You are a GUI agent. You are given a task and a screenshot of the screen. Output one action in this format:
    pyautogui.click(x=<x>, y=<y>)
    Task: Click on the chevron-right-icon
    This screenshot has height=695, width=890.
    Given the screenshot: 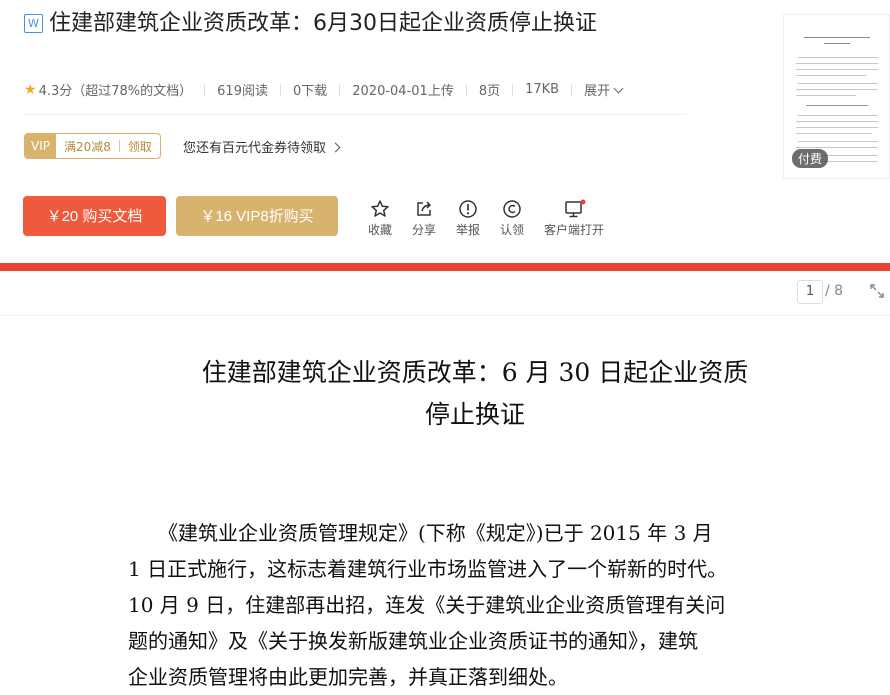 What is the action you would take?
    pyautogui.click(x=335, y=147)
    